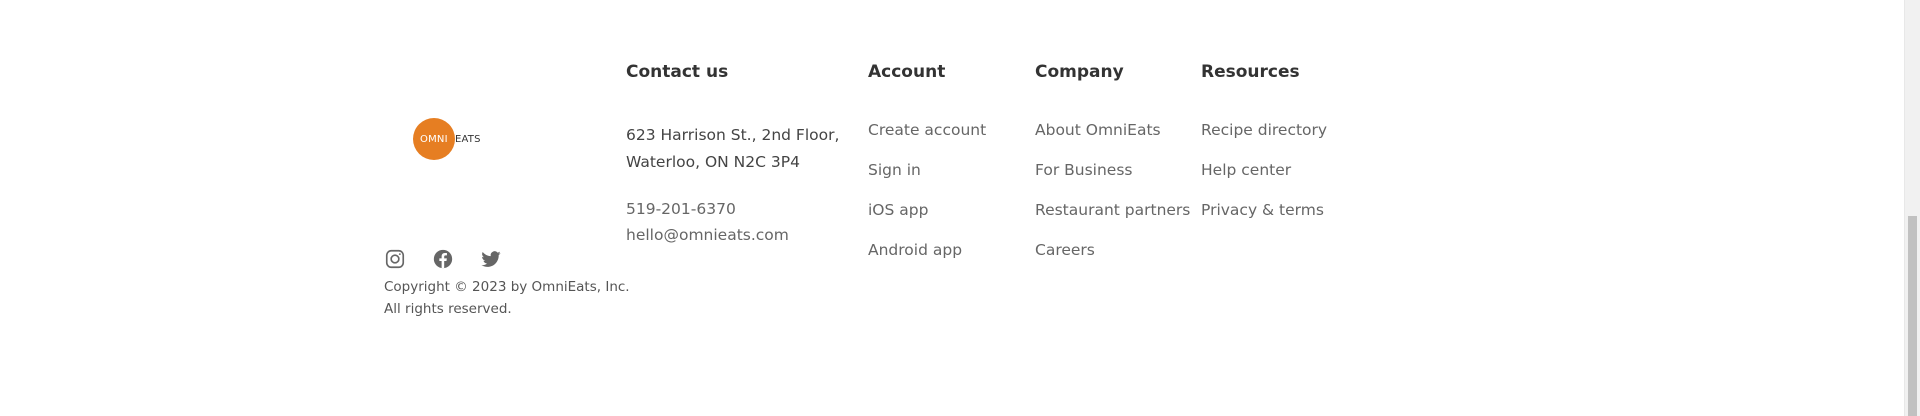 Image resolution: width=1920 pixels, height=416 pixels. I want to click on list-item: Help center, so click(1264, 177).